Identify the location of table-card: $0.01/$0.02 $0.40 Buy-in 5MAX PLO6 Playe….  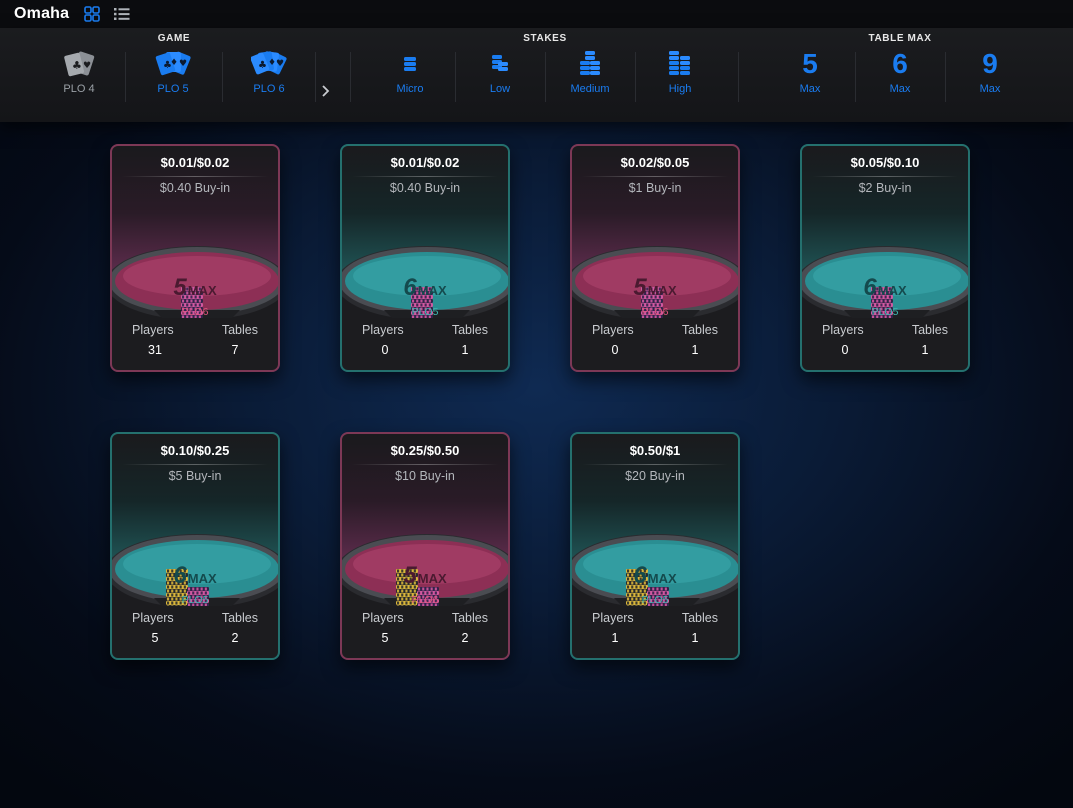
(195, 258).